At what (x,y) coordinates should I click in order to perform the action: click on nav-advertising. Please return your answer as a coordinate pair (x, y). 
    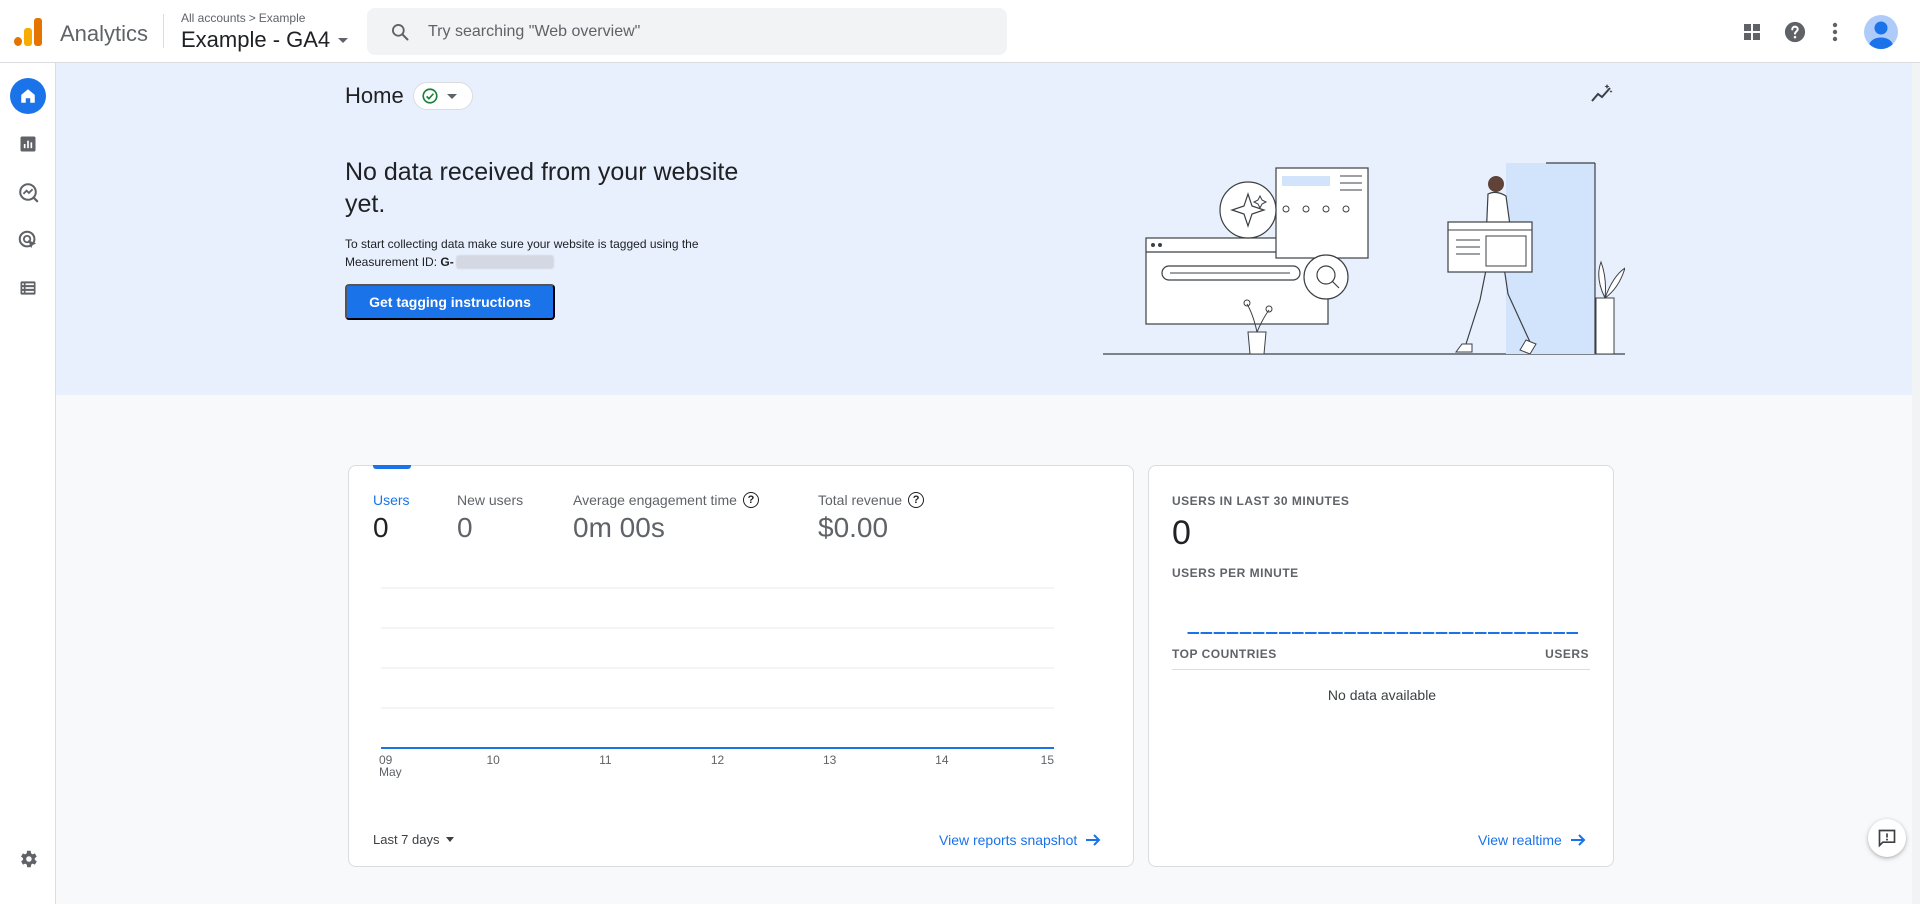
    Looking at the image, I should click on (28, 240).